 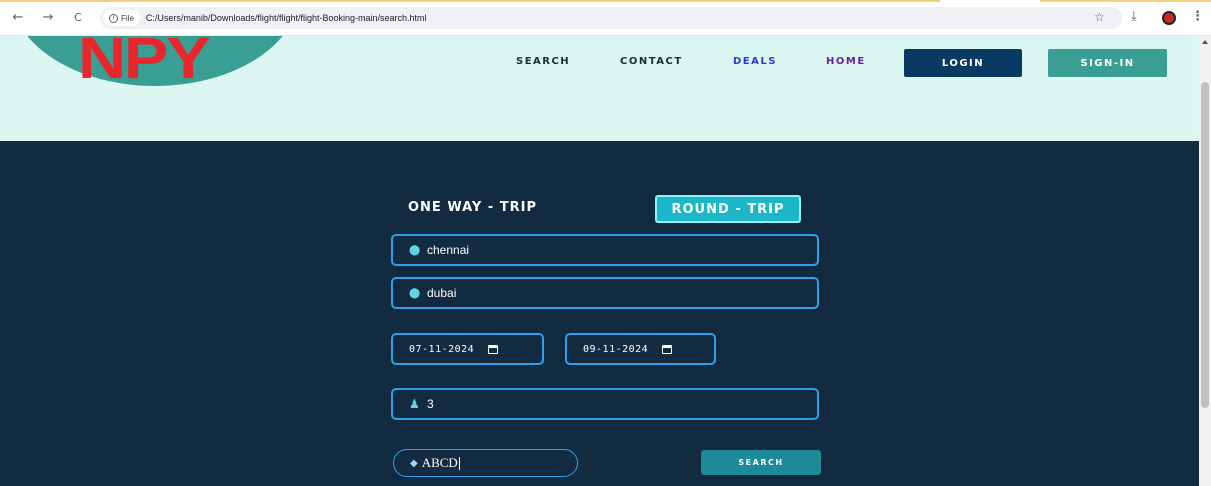 I want to click on reload-icon: C, so click(x=78, y=18).